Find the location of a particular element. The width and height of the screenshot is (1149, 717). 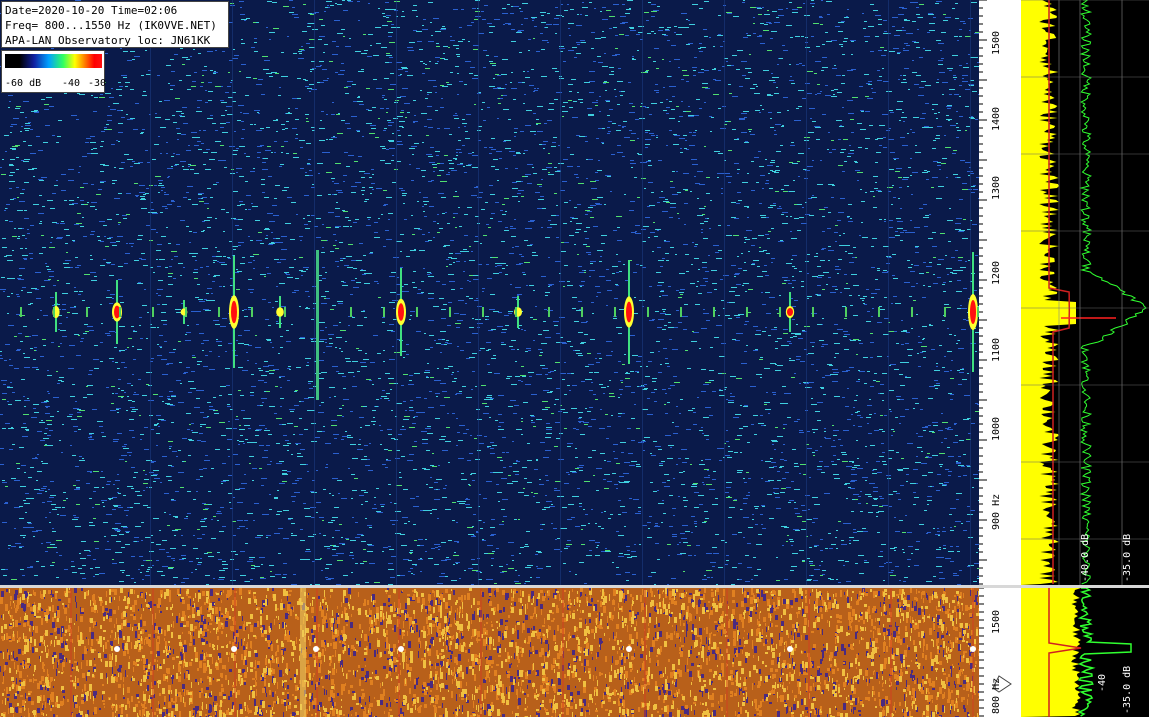

tick-1400: 1400 is located at coordinates (996, 118).